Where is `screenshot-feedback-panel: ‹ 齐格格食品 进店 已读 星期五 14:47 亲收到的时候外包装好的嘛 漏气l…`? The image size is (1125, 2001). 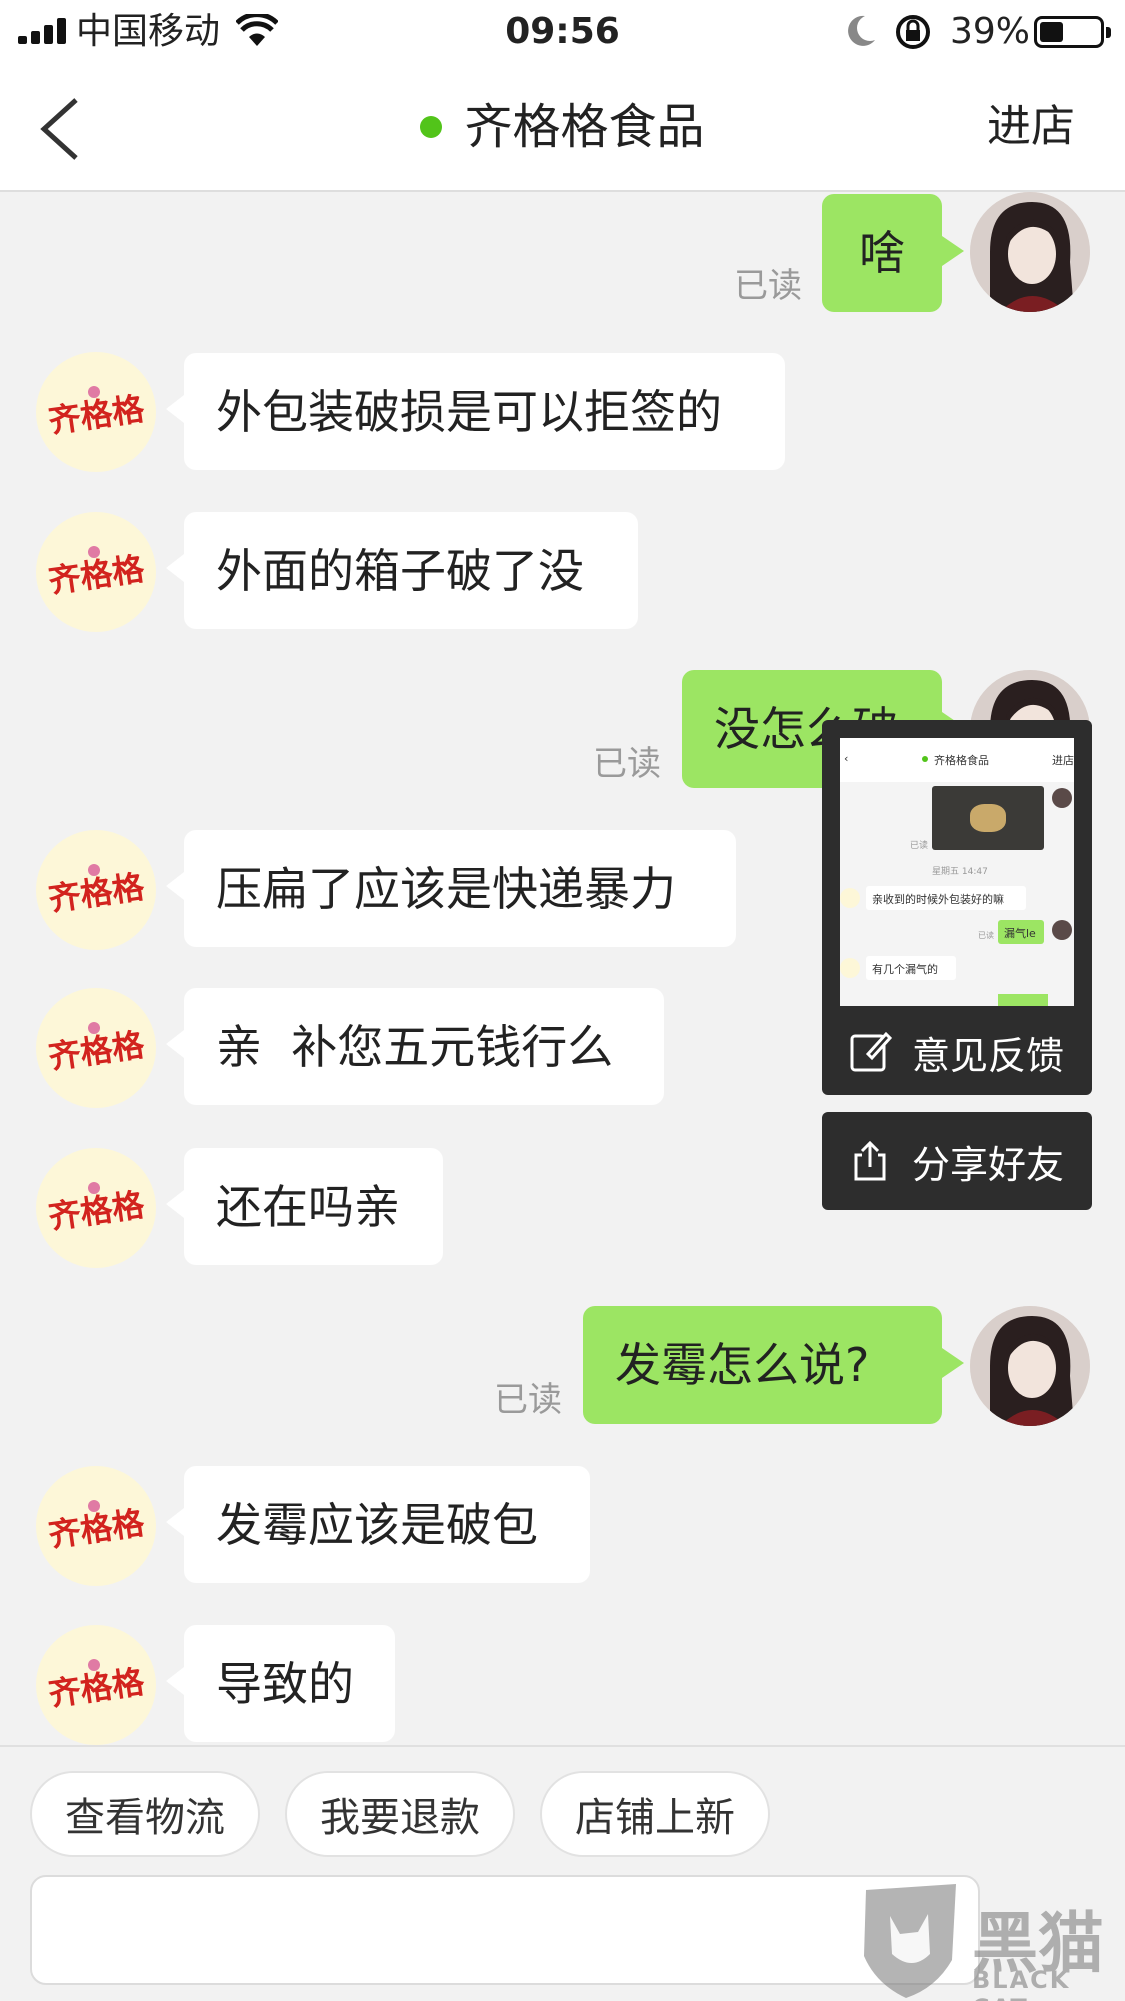 screenshot-feedback-panel: ‹ 齐格格食品 进店 已读 星期五 14:47 亲收到的时候外包装好的嘛 漏气l… is located at coordinates (957, 907).